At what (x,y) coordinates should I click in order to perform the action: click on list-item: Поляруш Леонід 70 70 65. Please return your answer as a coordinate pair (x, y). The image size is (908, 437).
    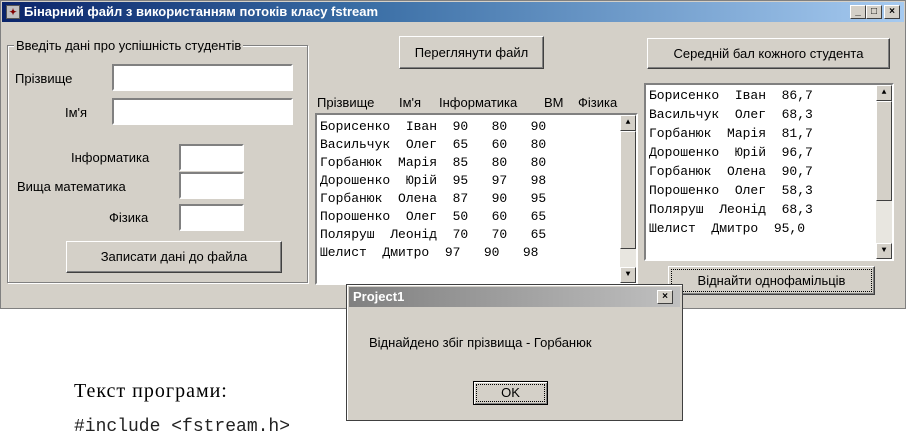
    Looking at the image, I should click on (433, 234).